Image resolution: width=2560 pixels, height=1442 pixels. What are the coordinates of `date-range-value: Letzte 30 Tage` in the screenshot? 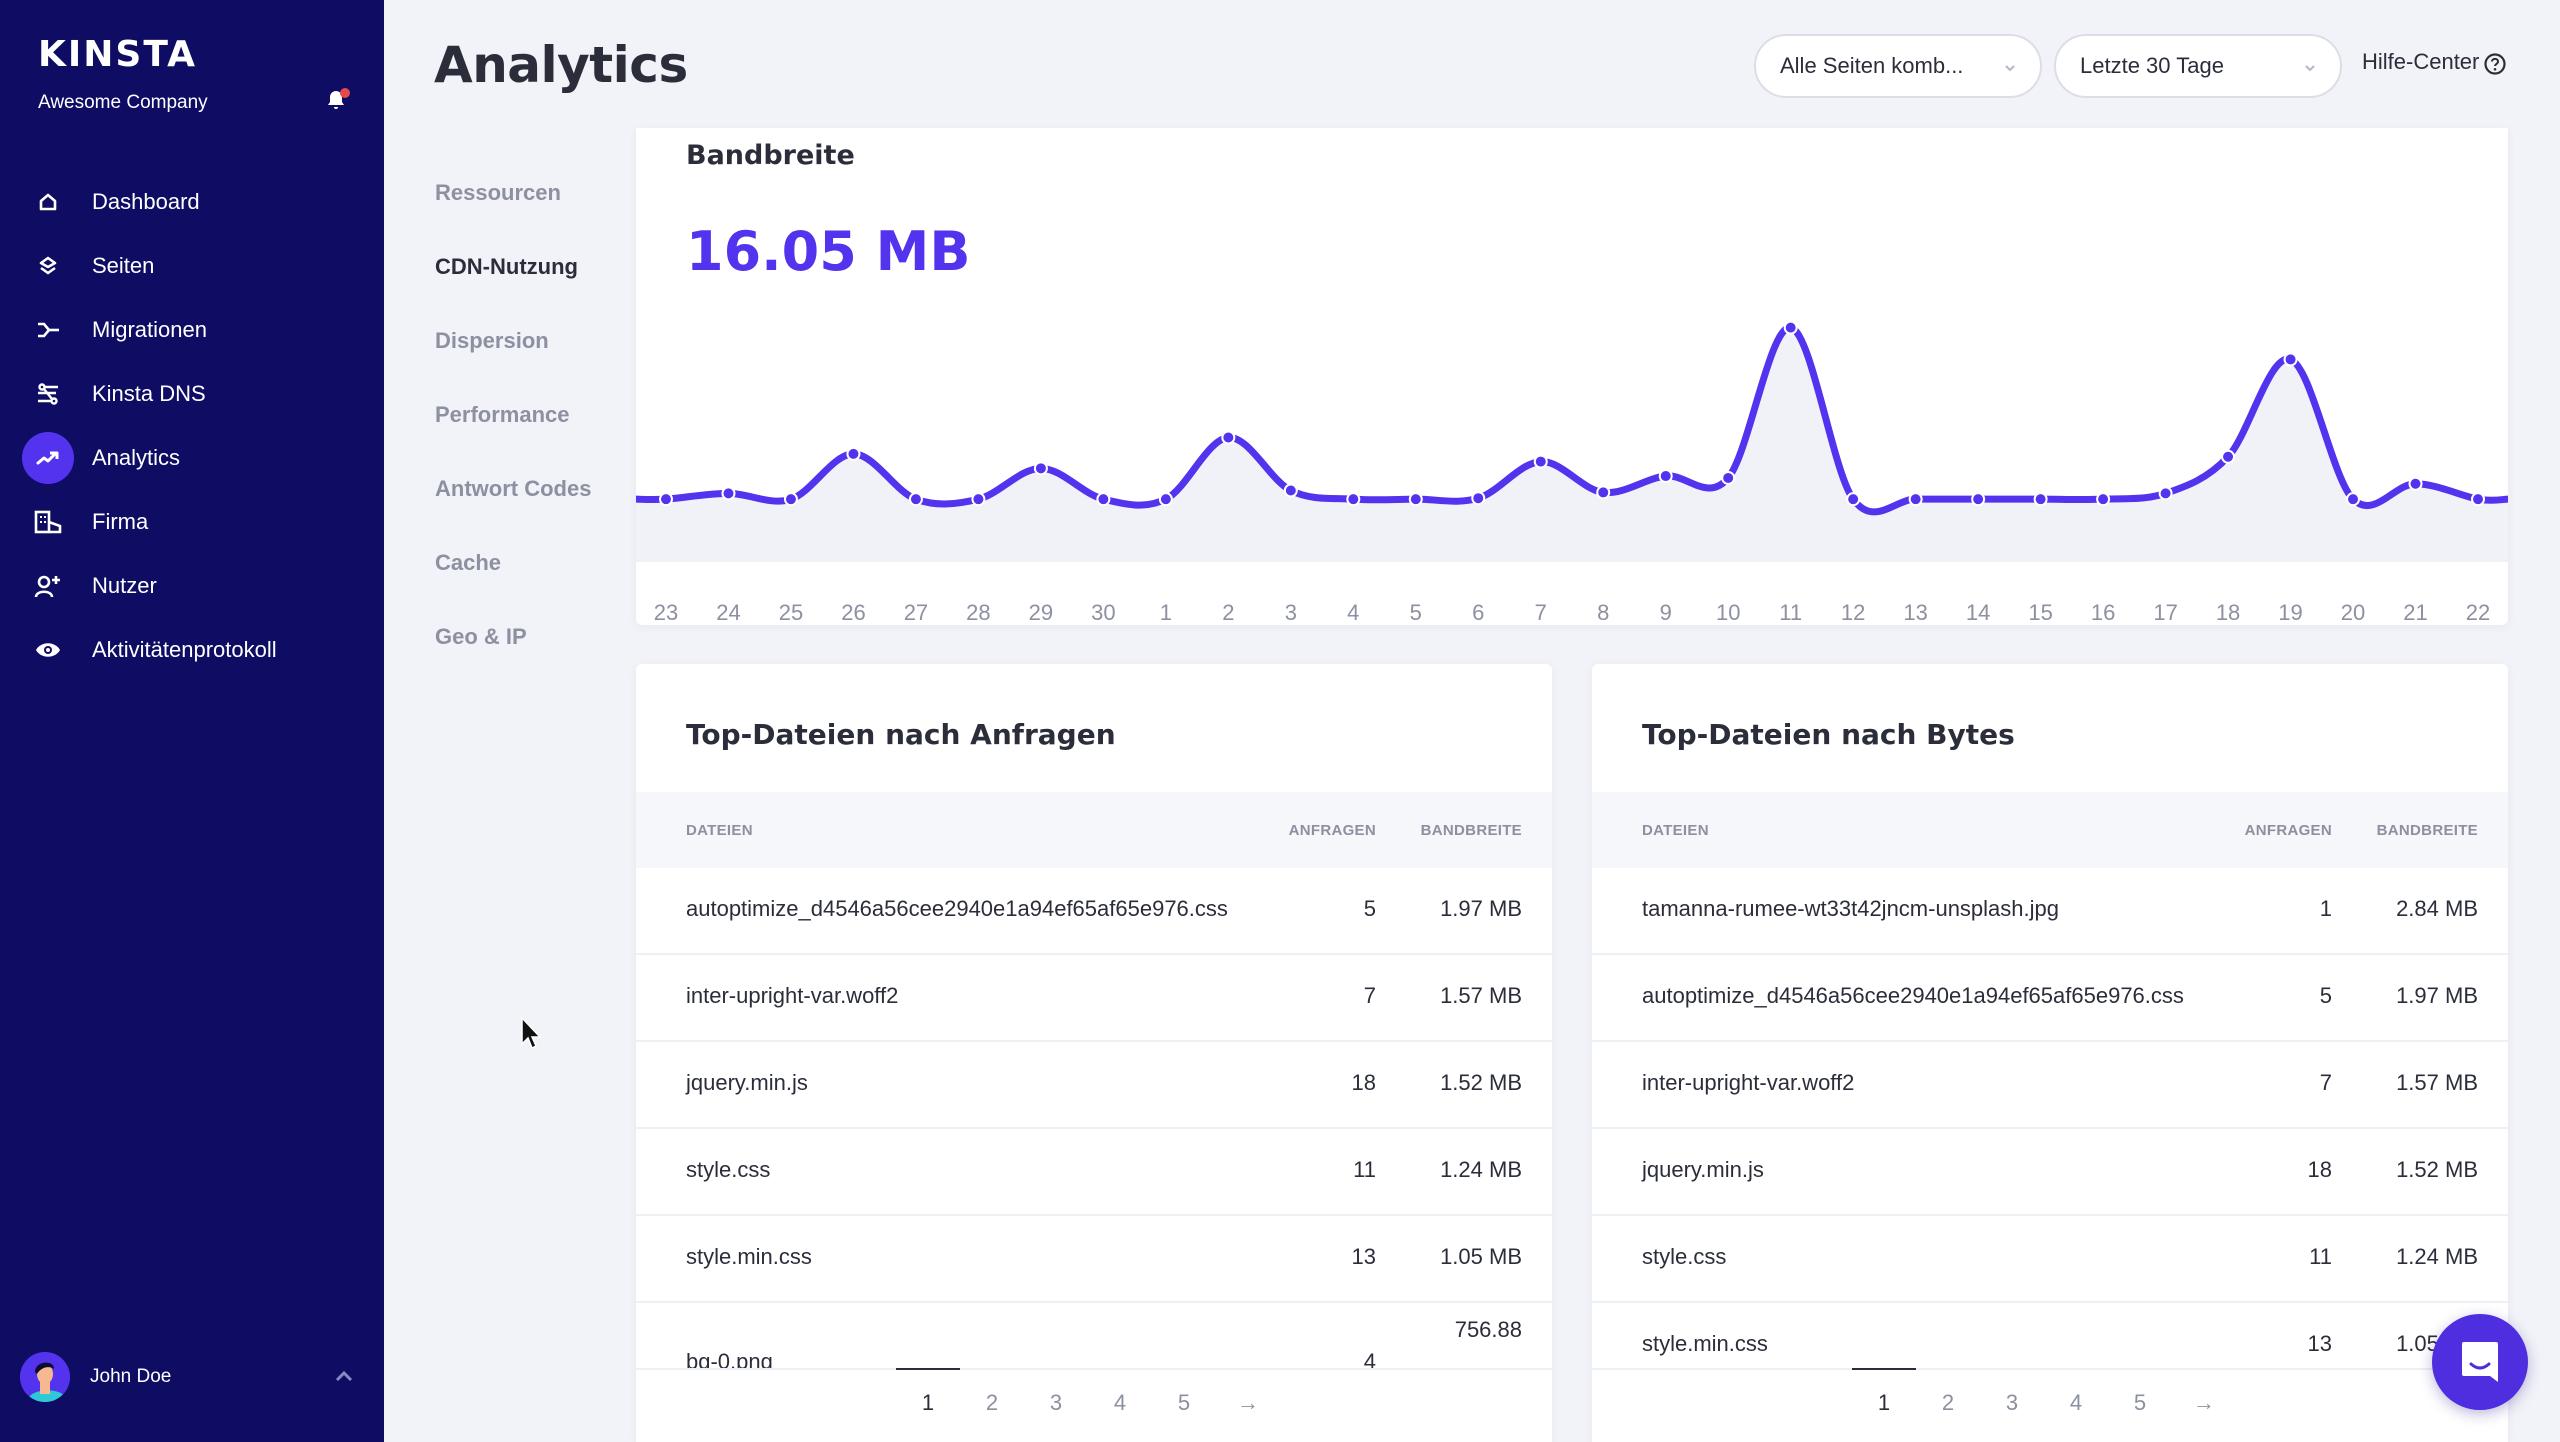 It's located at (2152, 65).